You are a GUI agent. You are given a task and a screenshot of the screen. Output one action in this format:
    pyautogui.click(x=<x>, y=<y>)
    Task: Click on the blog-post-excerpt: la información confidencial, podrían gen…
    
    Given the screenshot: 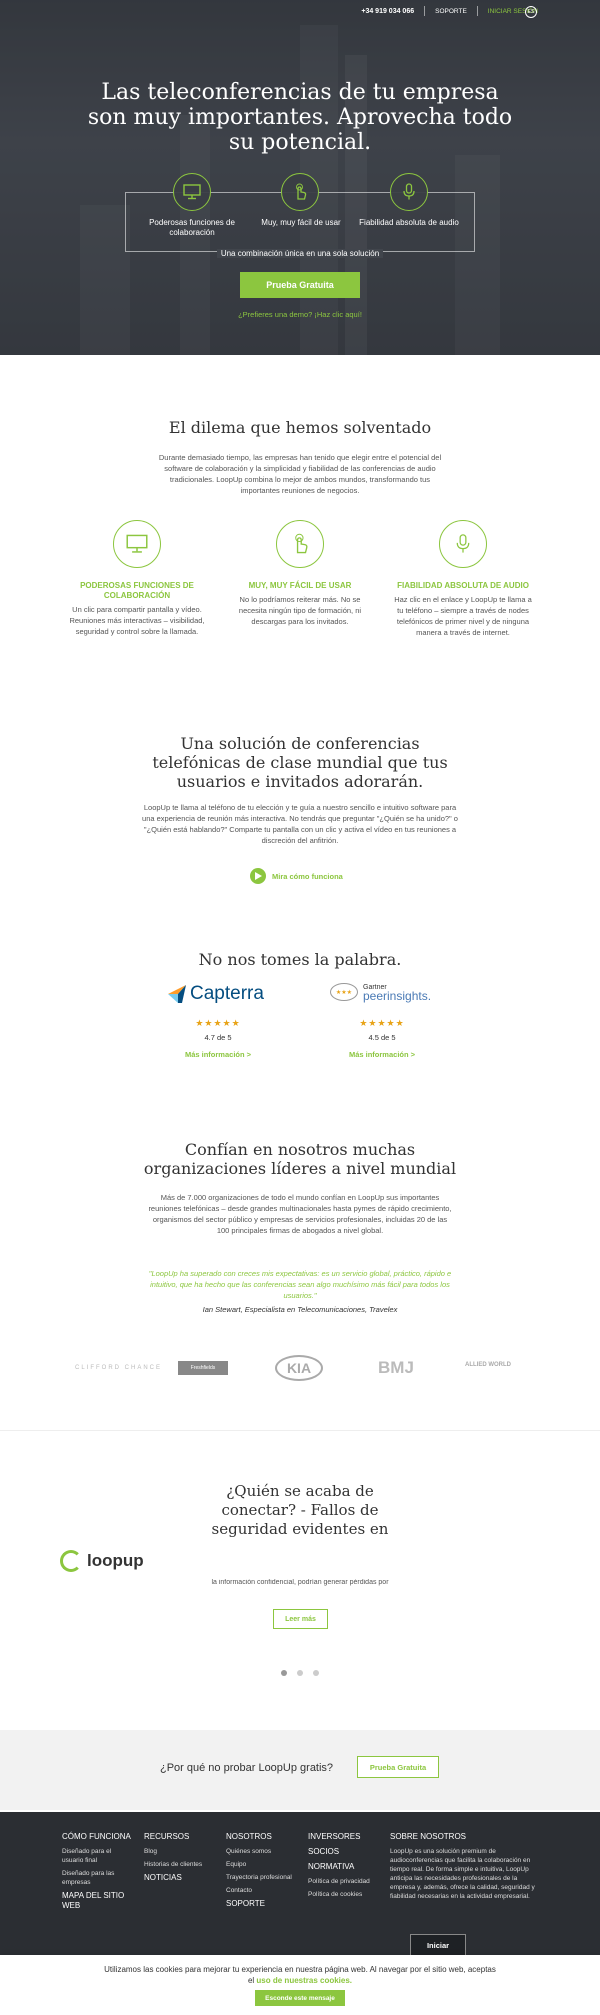 What is the action you would take?
    pyautogui.click(x=300, y=1582)
    